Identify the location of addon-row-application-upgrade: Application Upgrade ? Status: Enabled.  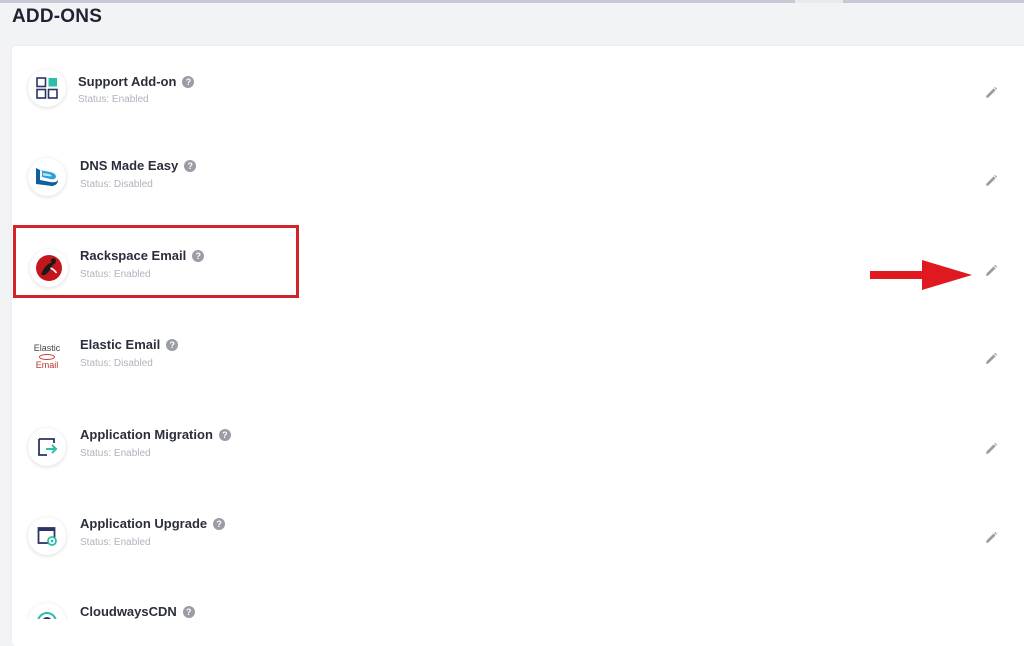
(518, 541).